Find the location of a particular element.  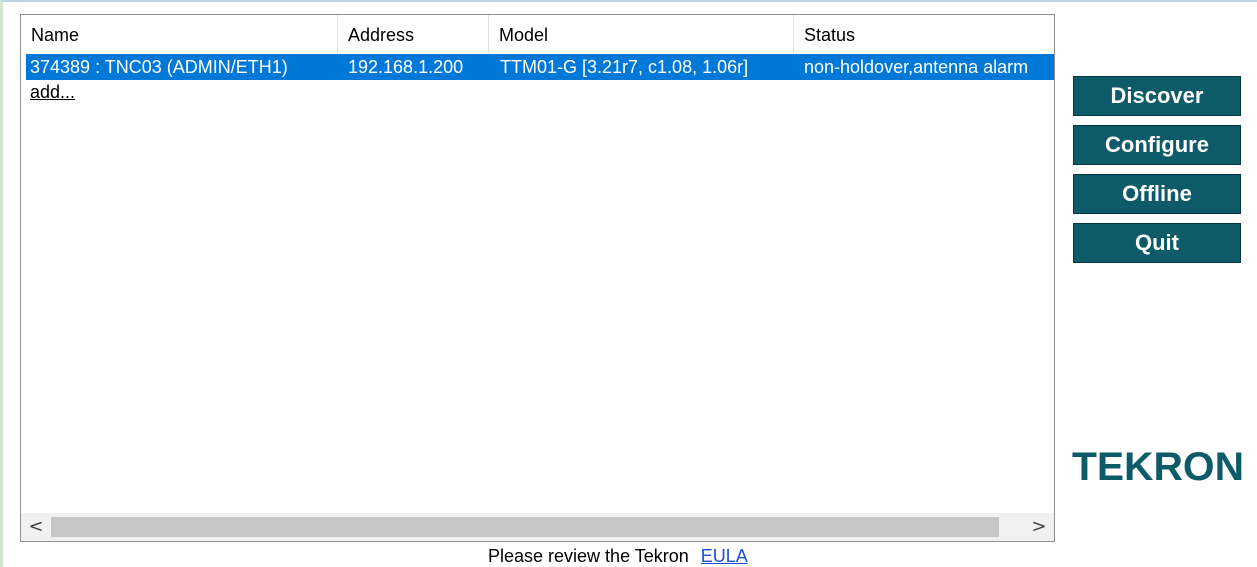

footer-text: Please review the Tekron is located at coordinates (588, 556).